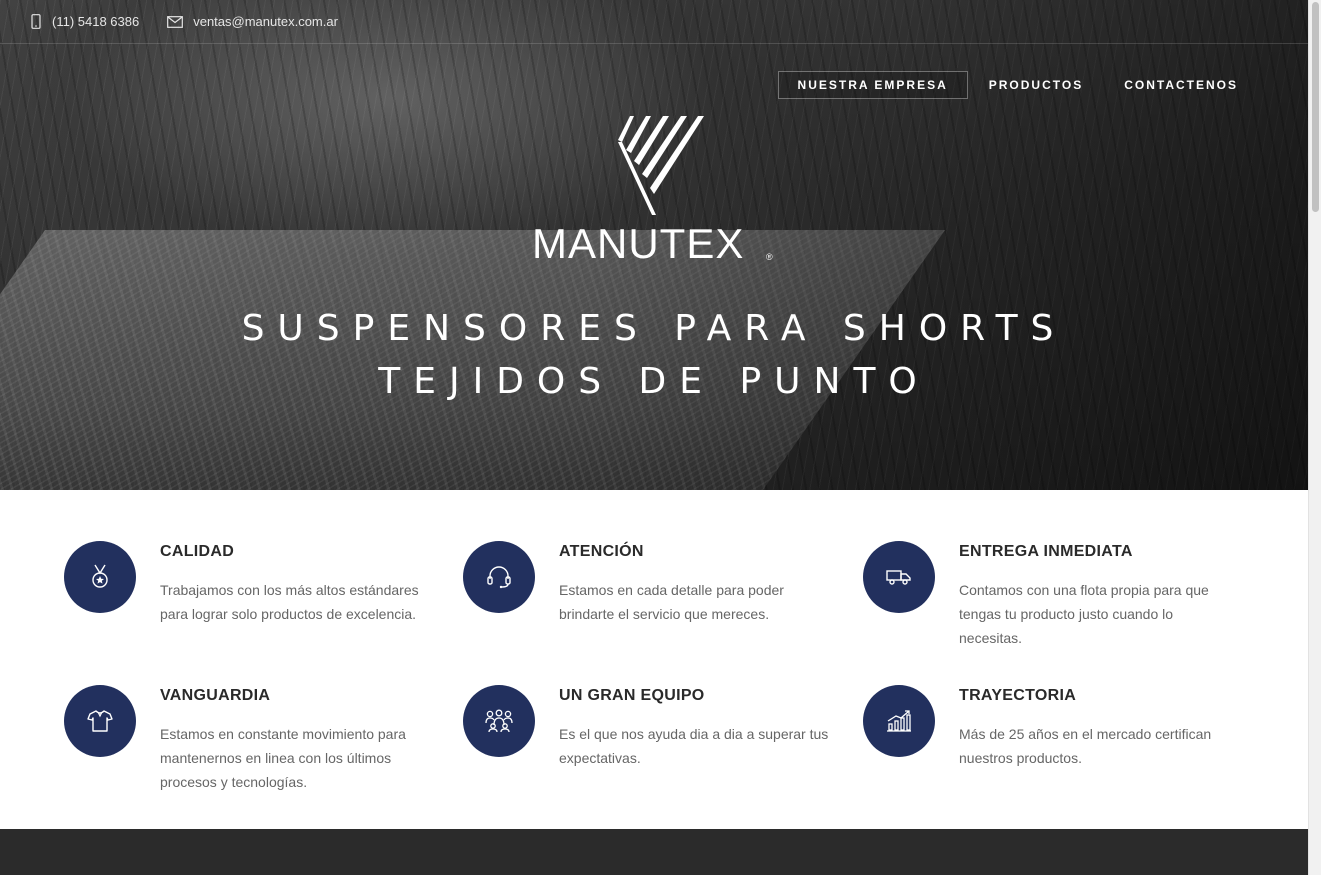 This screenshot has height=875, width=1321. I want to click on main-nav: NUESTRA EMPRESA PRODUCTOS CONTACTENOS, so click(1017, 85).